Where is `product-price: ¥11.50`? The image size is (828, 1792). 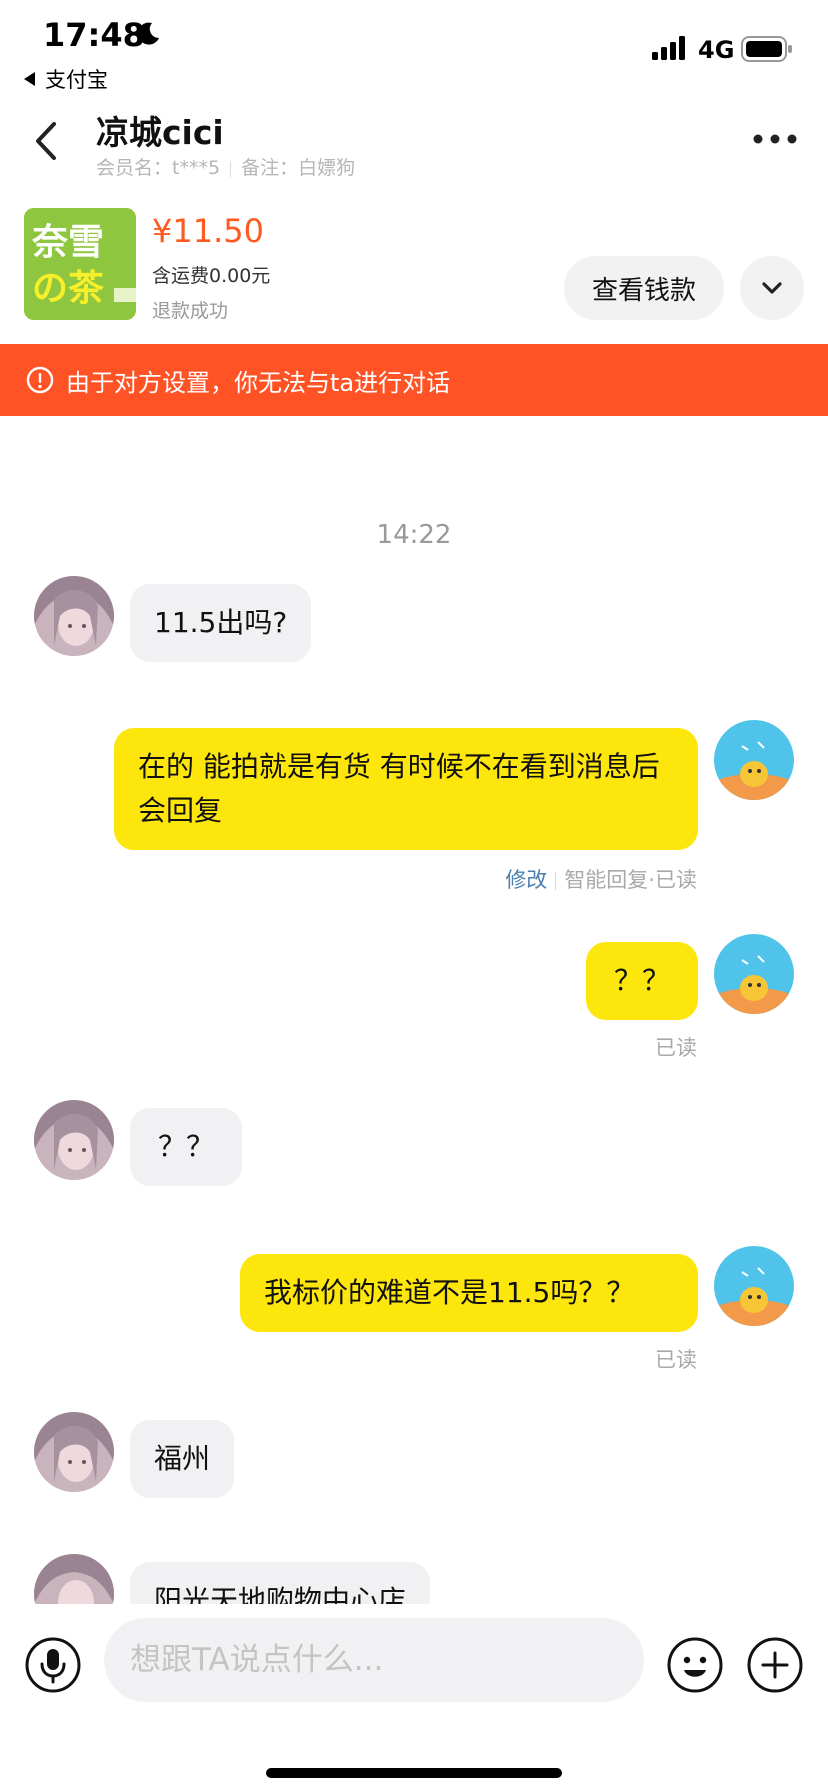 product-price: ¥11.50 is located at coordinates (208, 231).